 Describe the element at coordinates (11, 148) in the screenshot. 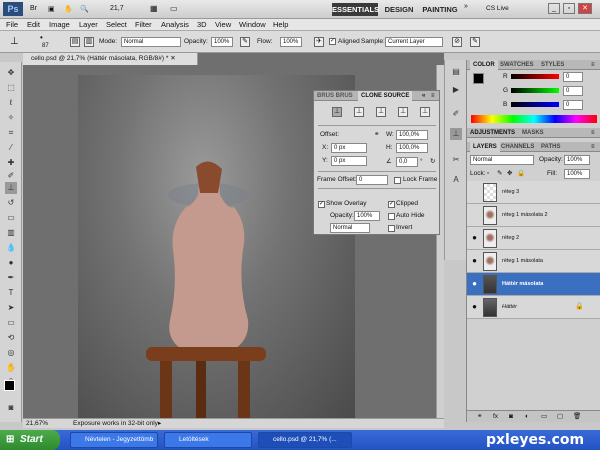

I see `eyedropper-tool-icon: ⁄` at that location.